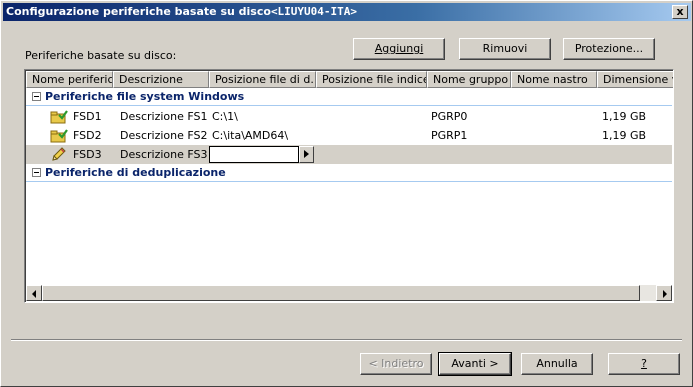  I want to click on cell-group-name: PGRP0, so click(449, 116).